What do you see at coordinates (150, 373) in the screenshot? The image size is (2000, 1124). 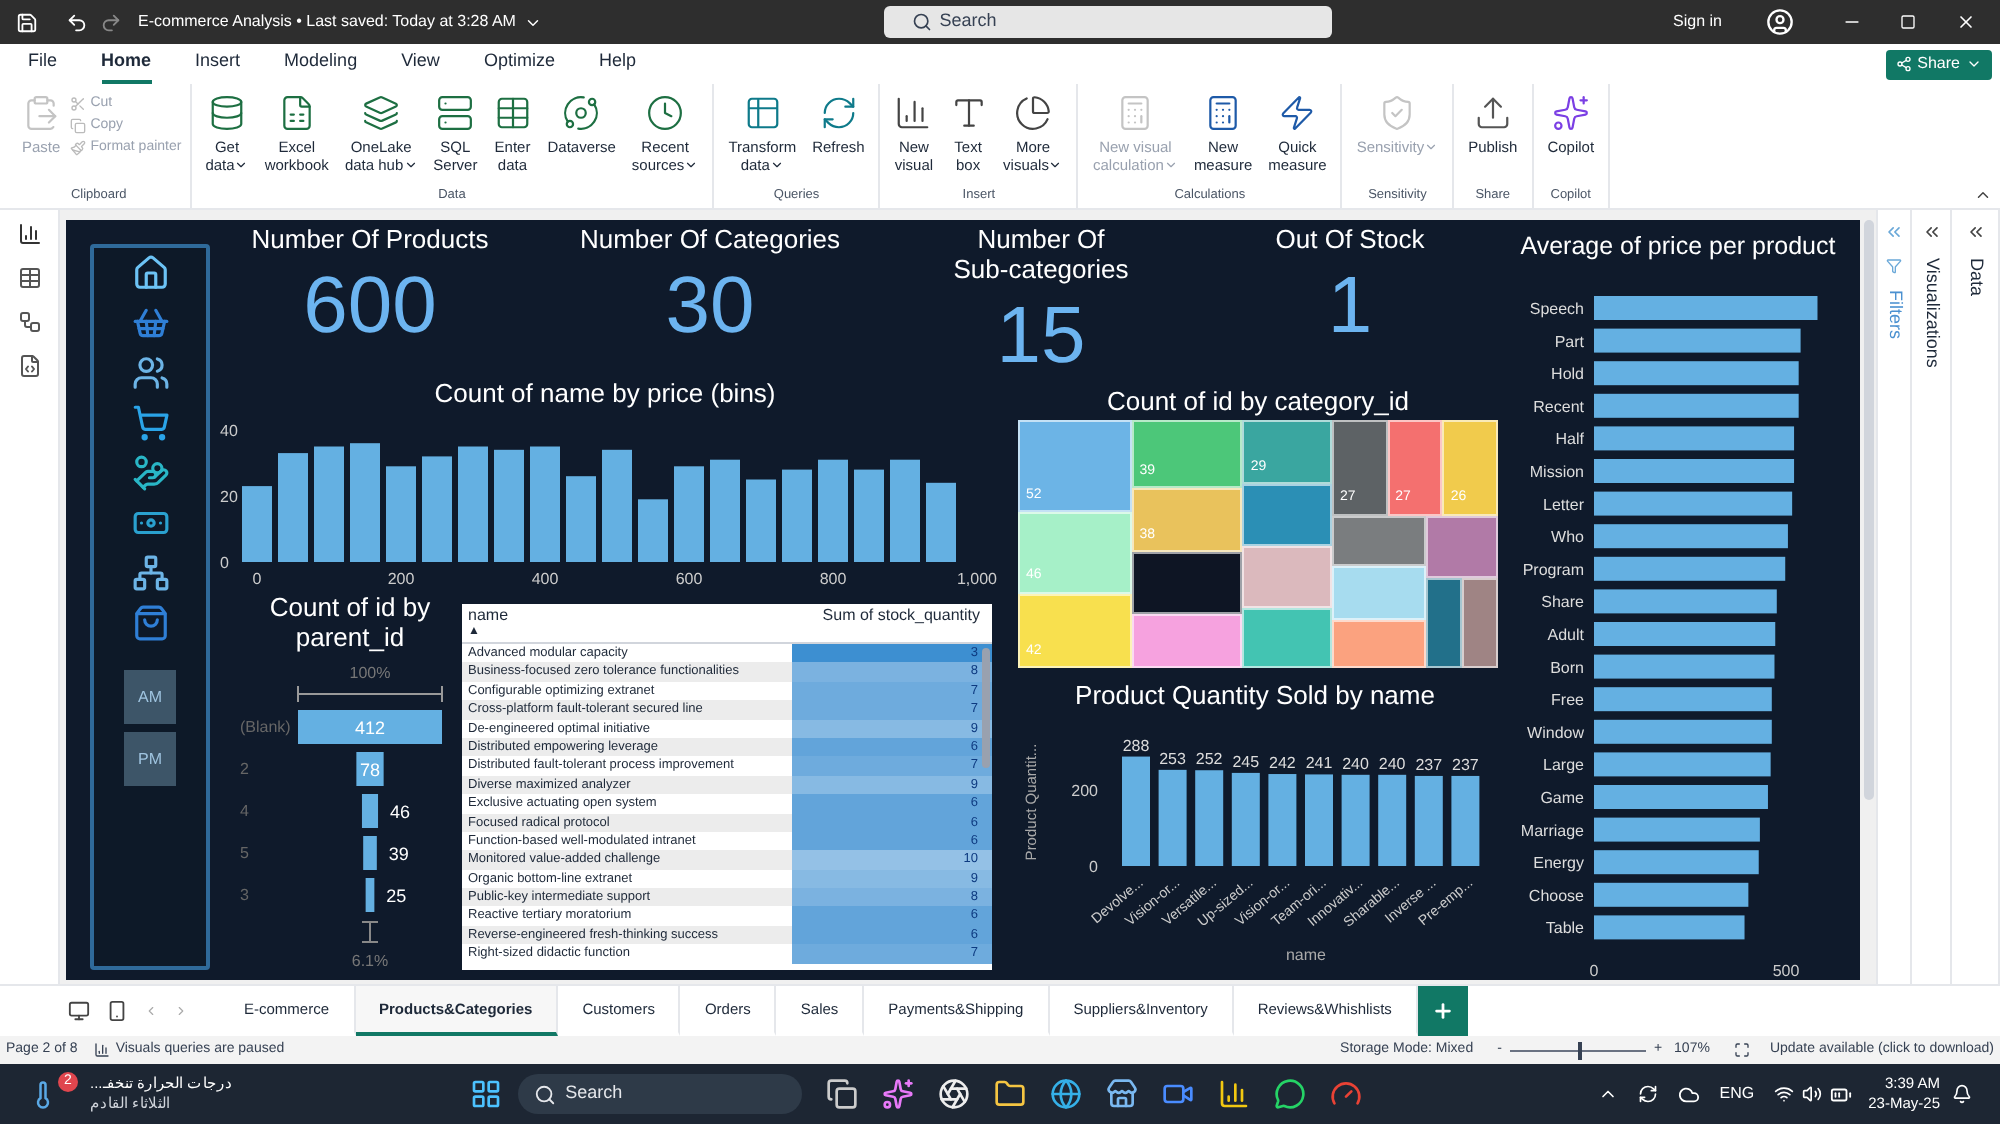 I see `people-icon` at bounding box center [150, 373].